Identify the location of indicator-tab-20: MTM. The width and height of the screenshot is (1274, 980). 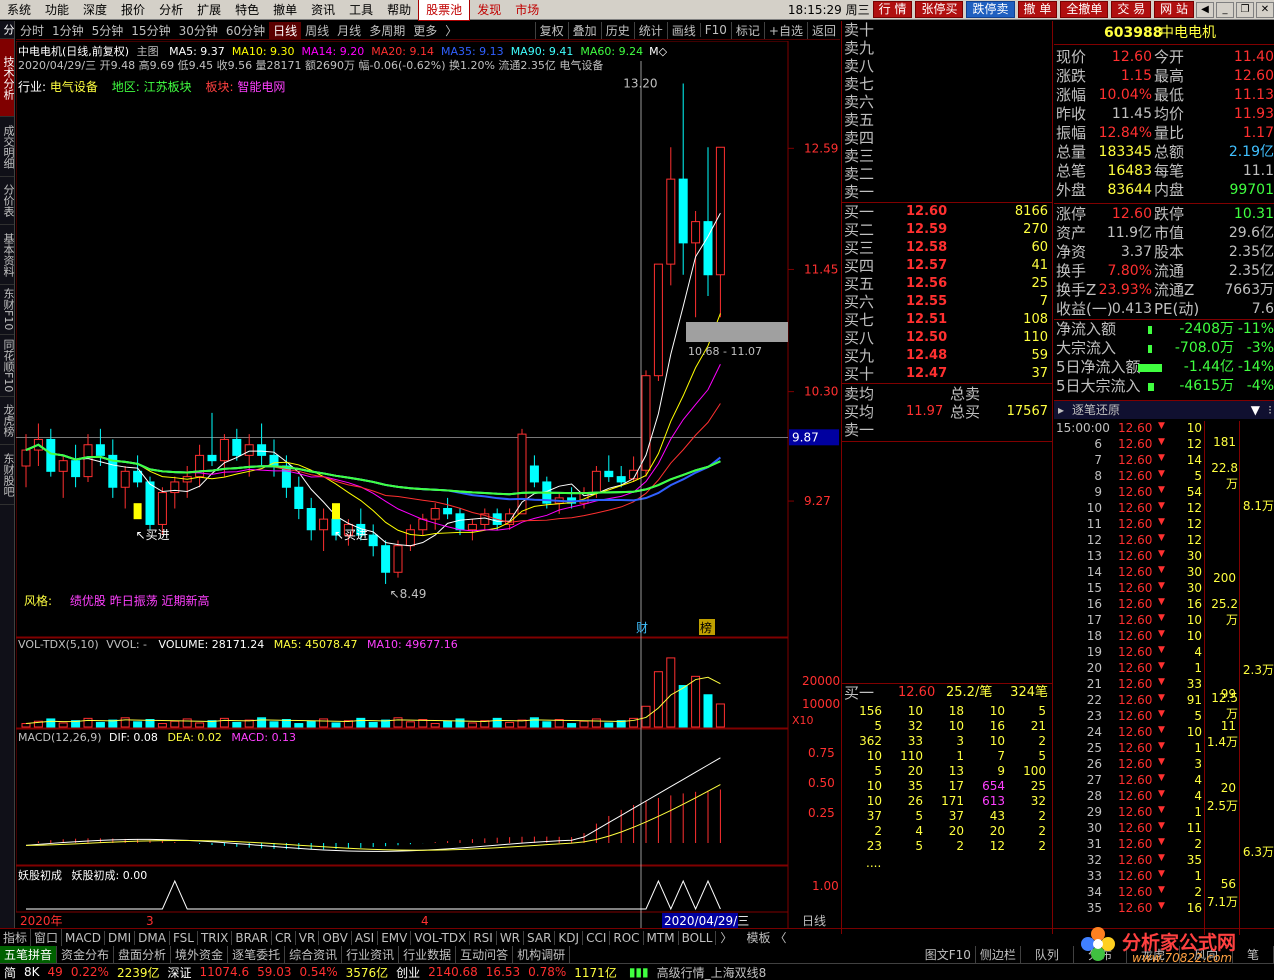
(661, 937).